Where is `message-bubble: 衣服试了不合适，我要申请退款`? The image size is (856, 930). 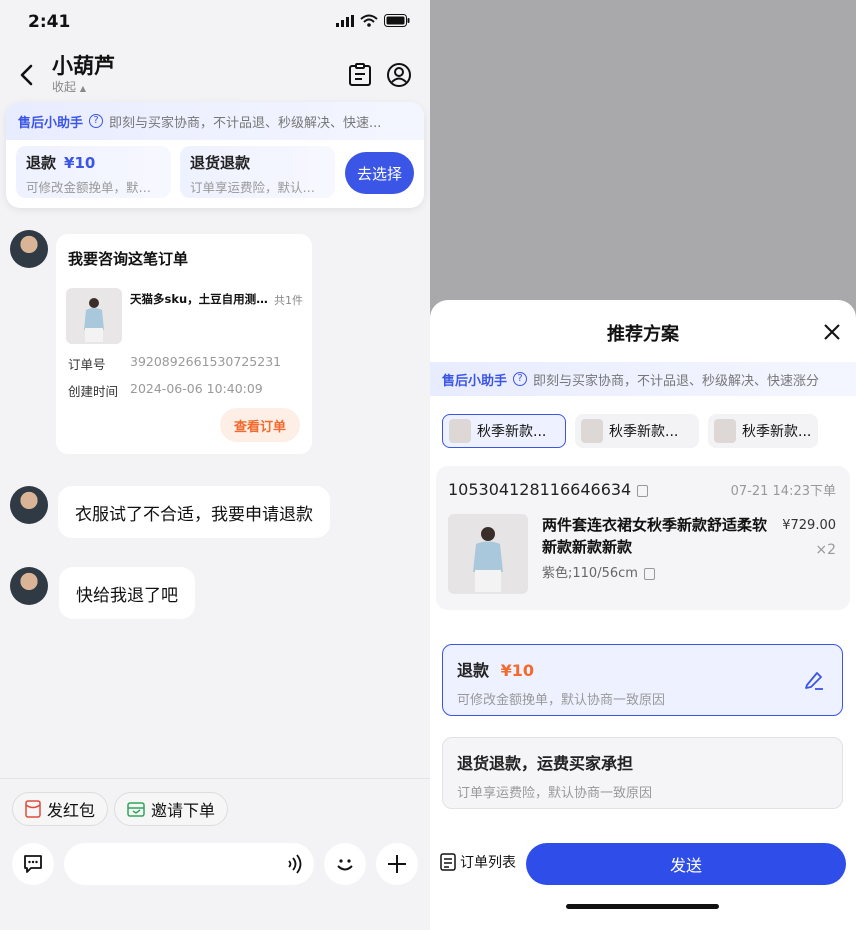 message-bubble: 衣服试了不合适，我要申请退款 is located at coordinates (194, 512).